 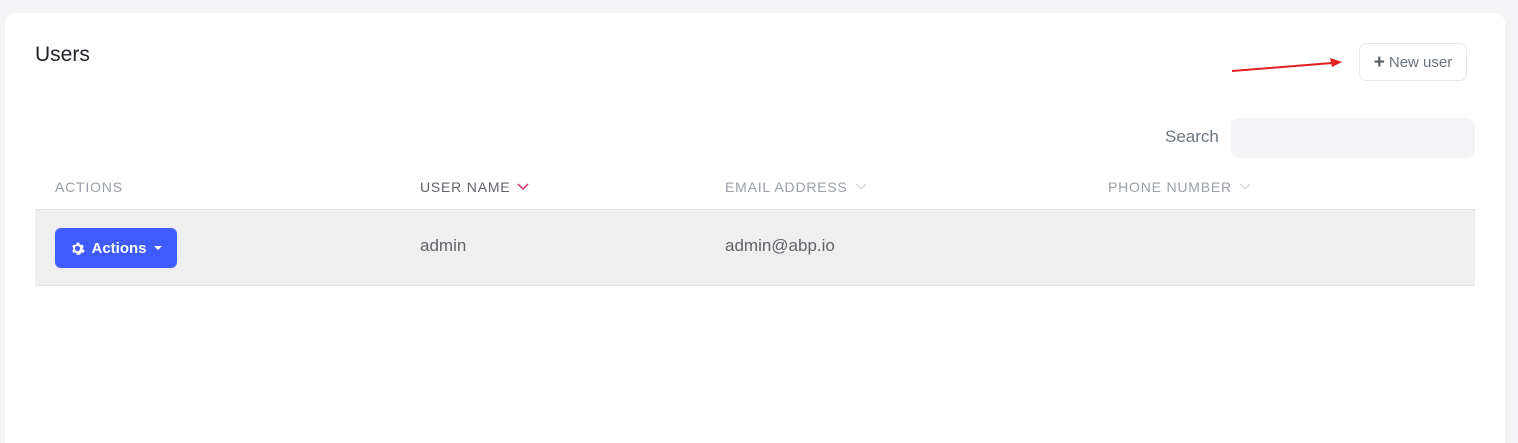 What do you see at coordinates (1420, 62) in the screenshot?
I see `new-user-label: New user` at bounding box center [1420, 62].